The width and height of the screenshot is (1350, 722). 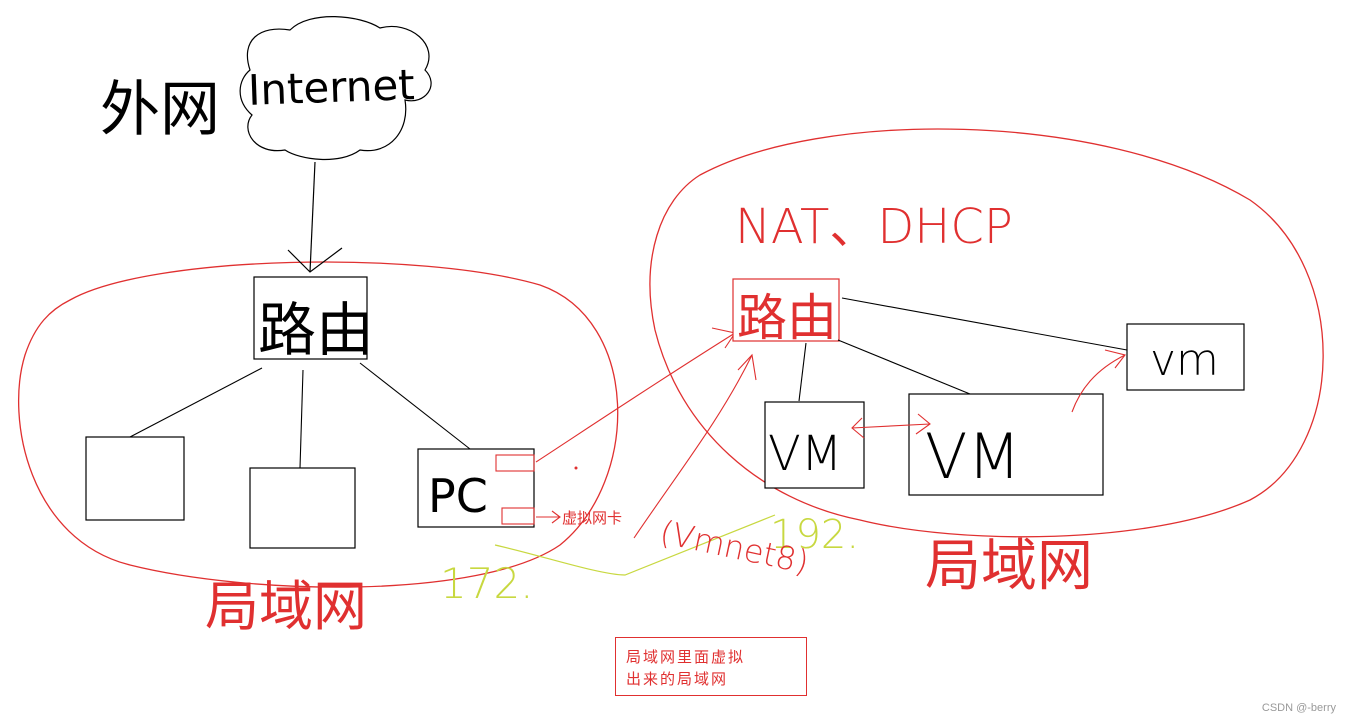 I want to click on right-router-link-vm-top, so click(x=984, y=324).